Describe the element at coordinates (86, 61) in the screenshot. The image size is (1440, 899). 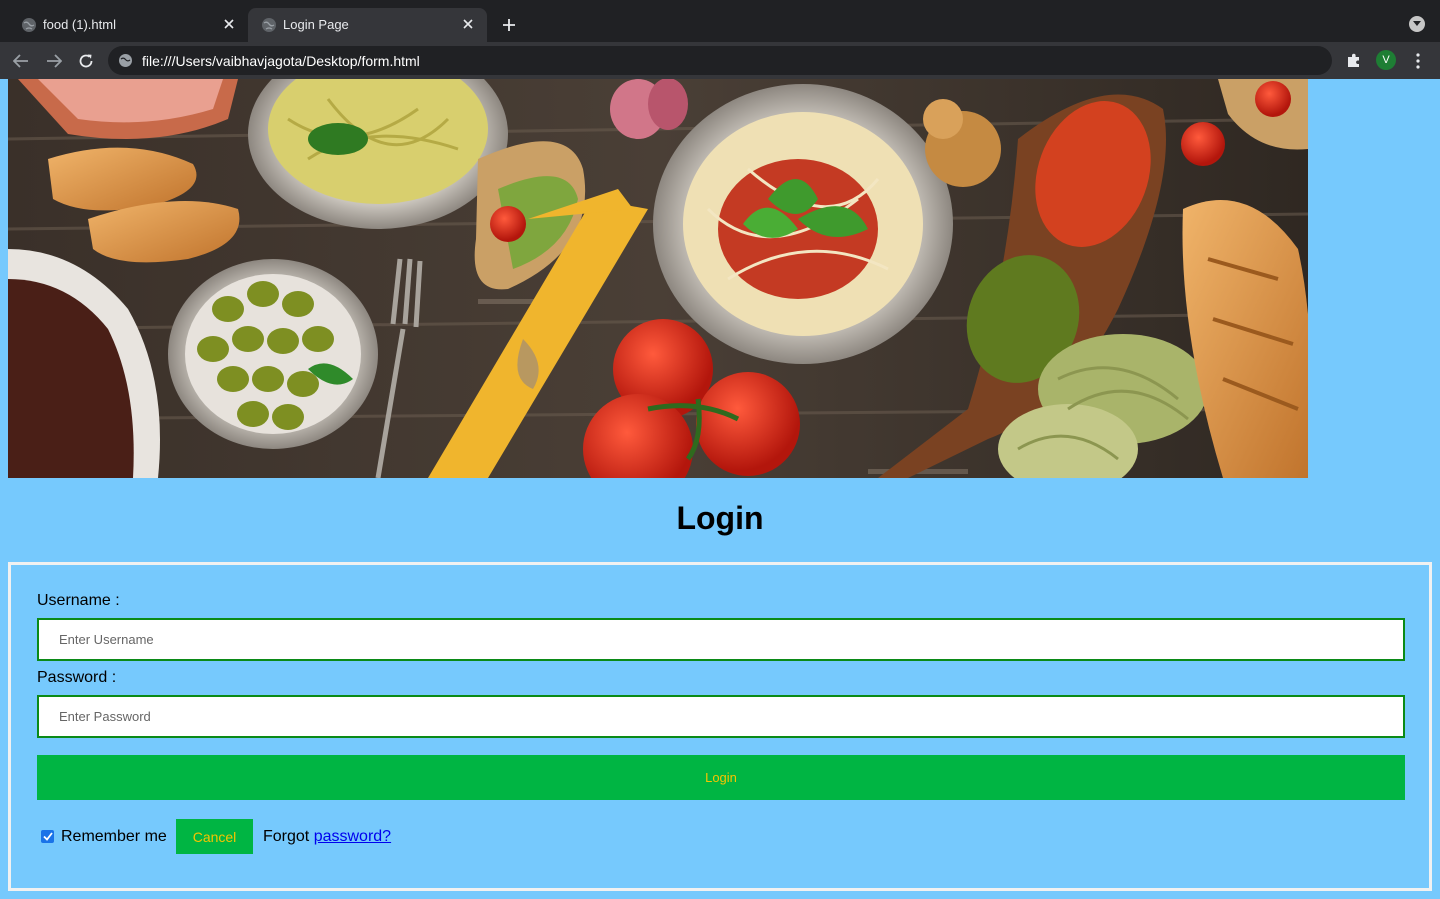
I see `reload-icon` at that location.